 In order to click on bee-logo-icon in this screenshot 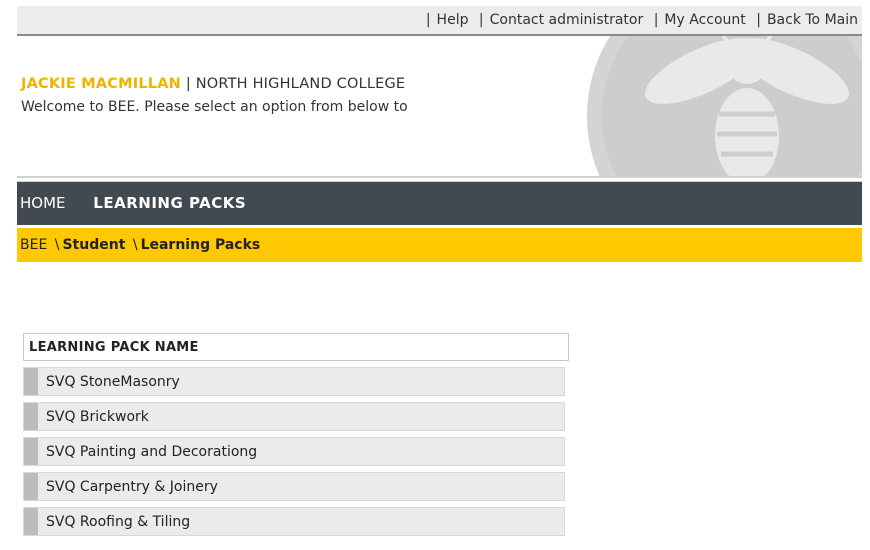, I will do `click(724, 106)`.